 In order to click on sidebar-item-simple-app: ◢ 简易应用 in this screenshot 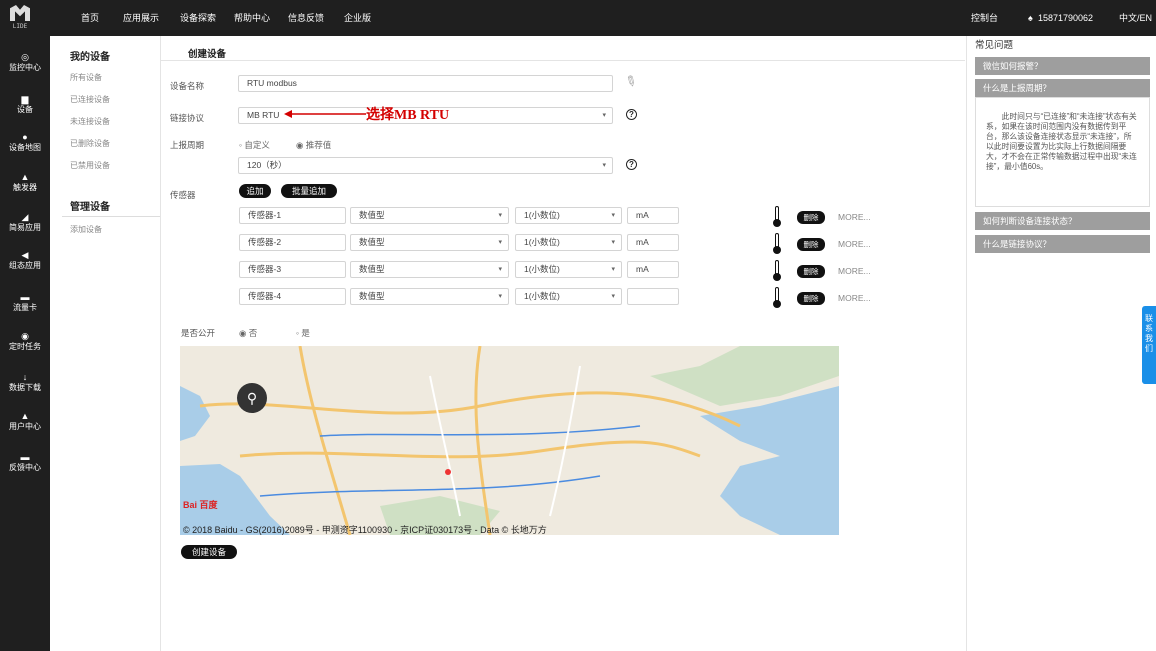, I will do `click(25, 222)`.